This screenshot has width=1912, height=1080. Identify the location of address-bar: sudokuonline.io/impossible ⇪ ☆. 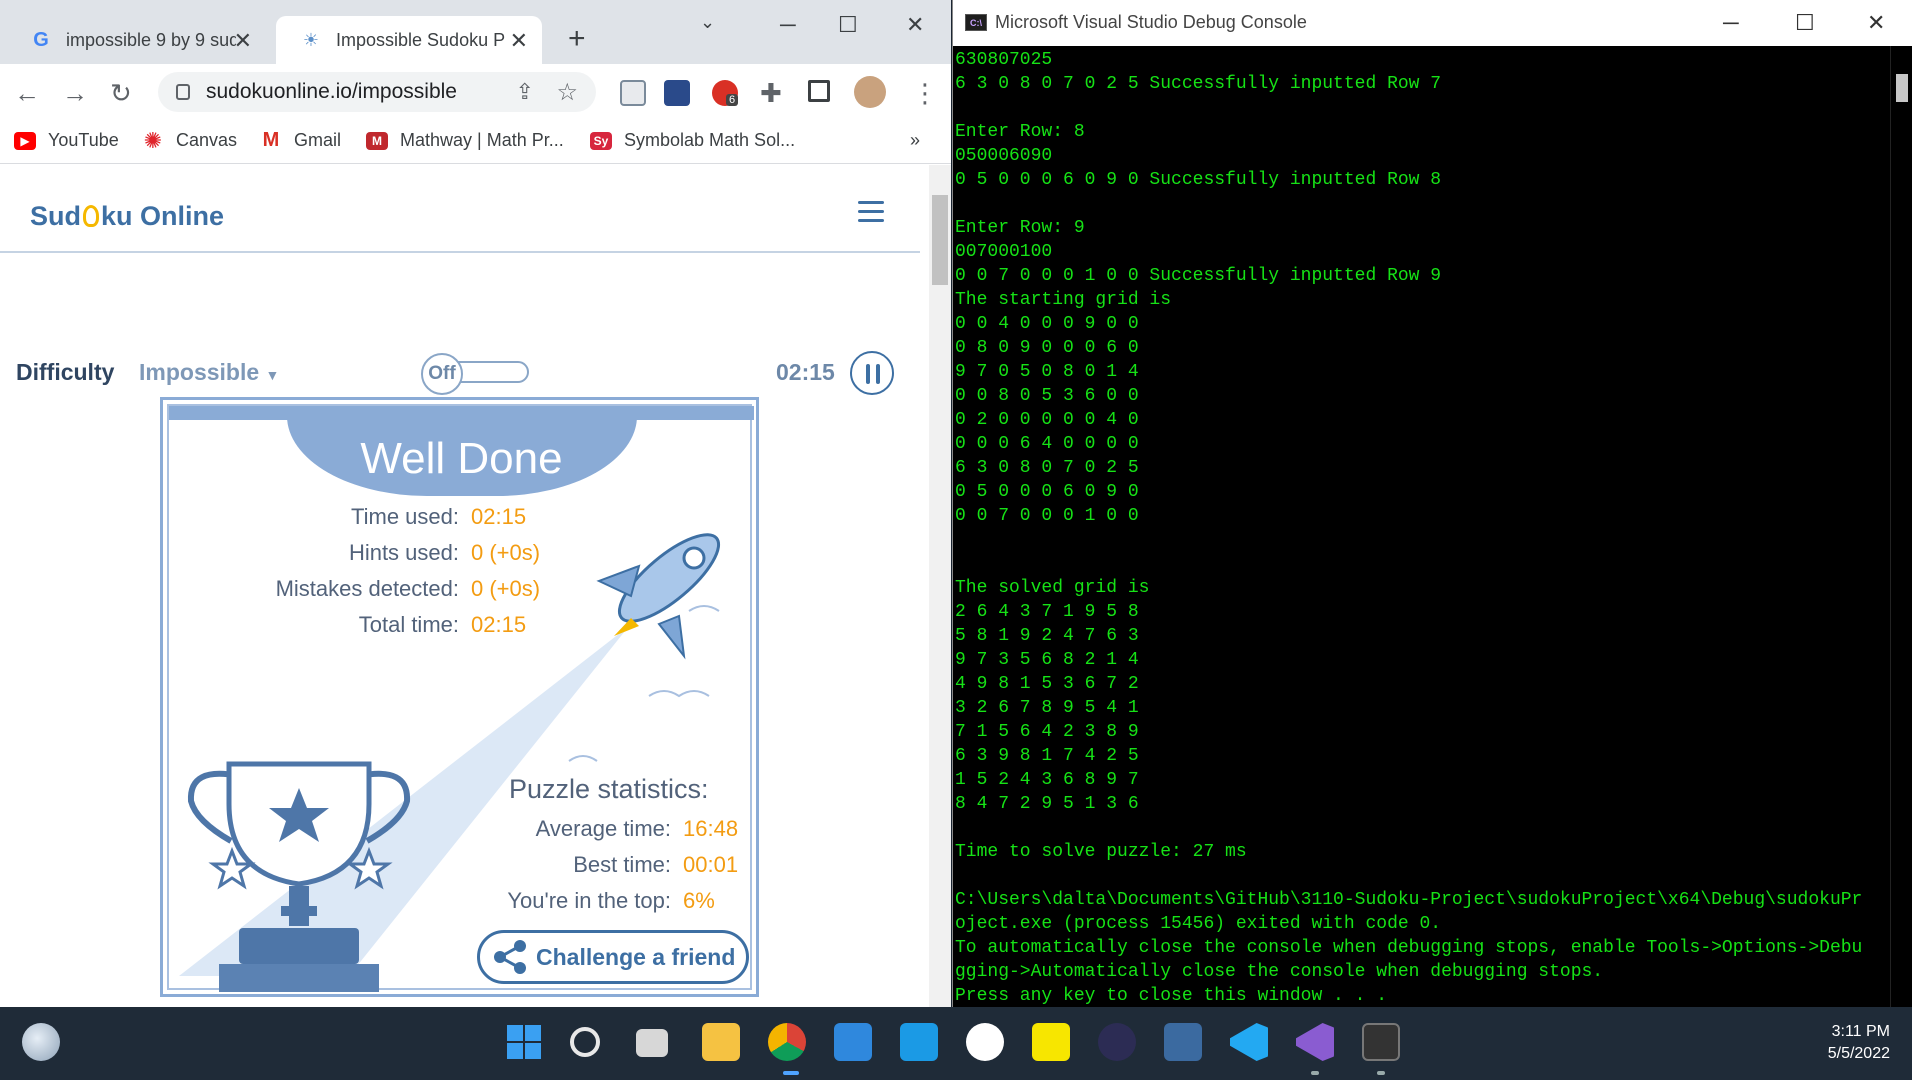
(377, 92).